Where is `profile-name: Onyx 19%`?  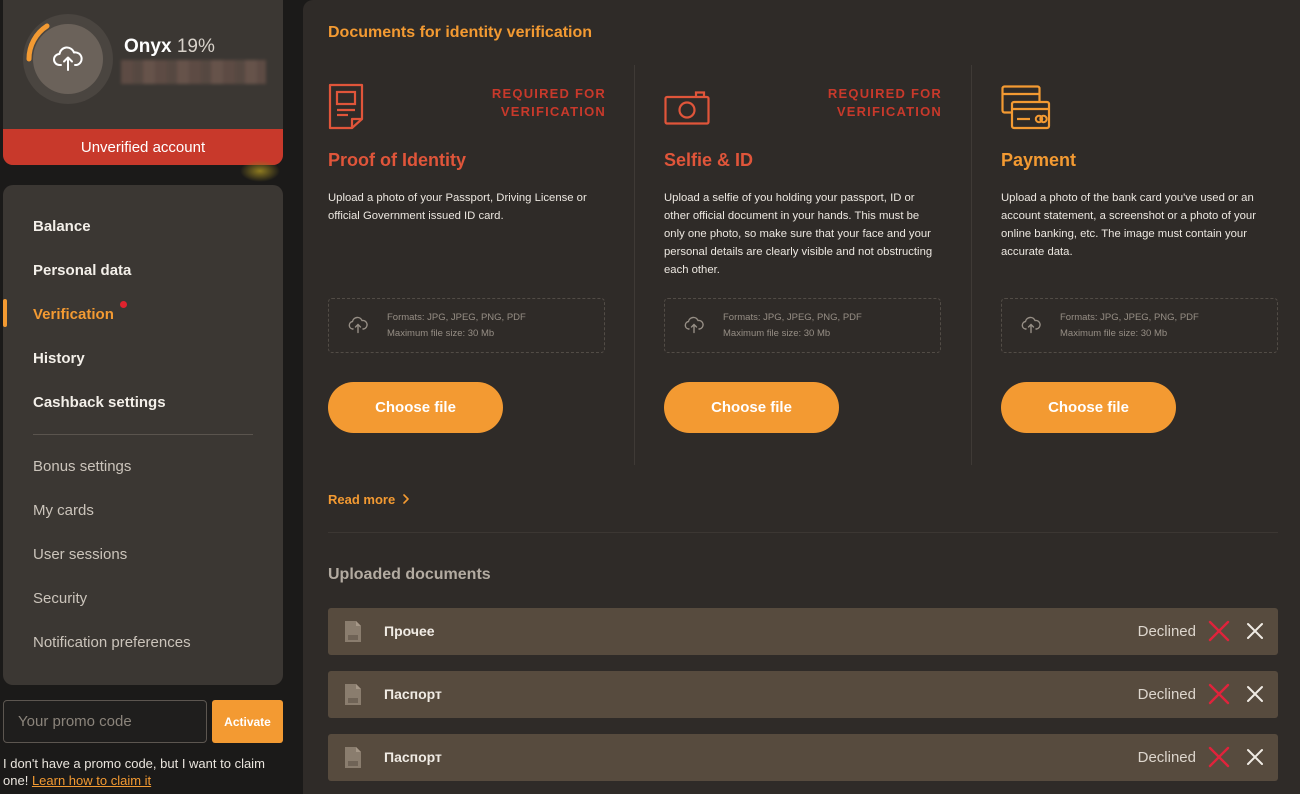
profile-name: Onyx 19% is located at coordinates (169, 47).